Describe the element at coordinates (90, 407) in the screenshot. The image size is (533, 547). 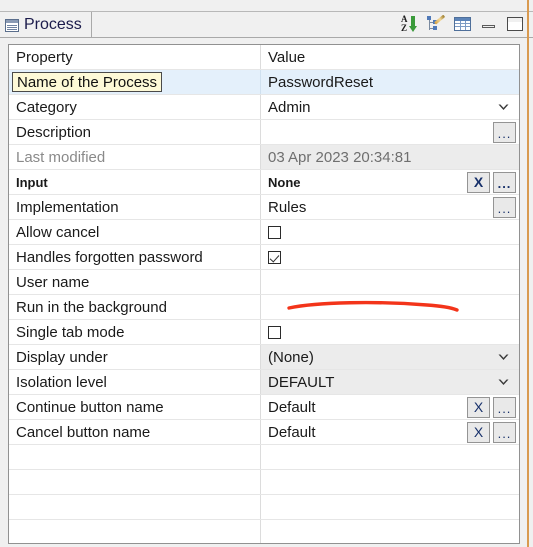
I see `property-label: Continue button name` at that location.